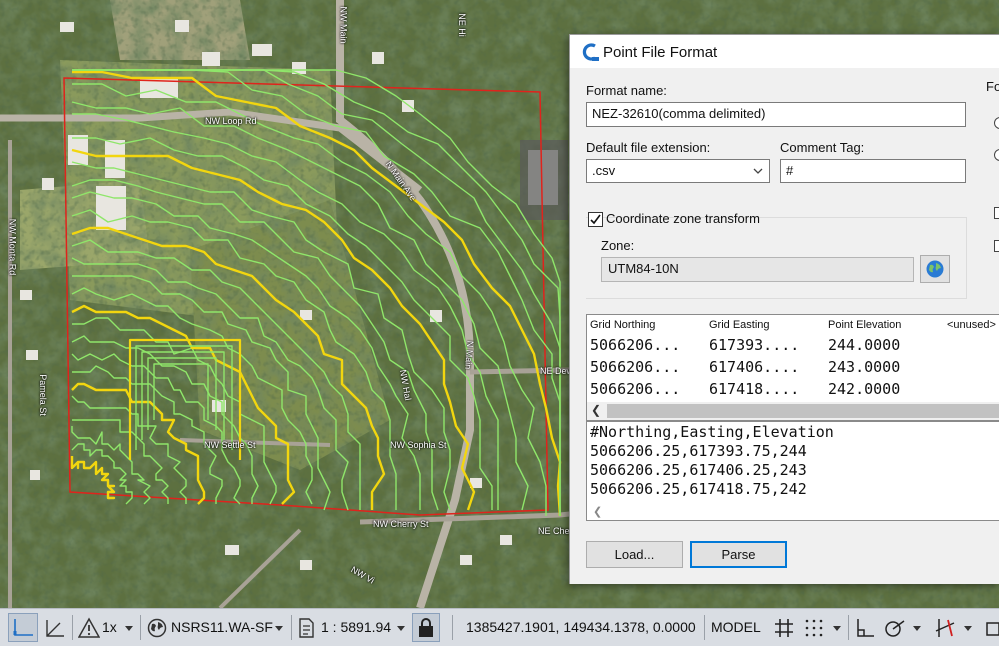 Image resolution: width=999 pixels, height=646 pixels. Describe the element at coordinates (945, 628) in the screenshot. I see `isodraft-icon` at that location.